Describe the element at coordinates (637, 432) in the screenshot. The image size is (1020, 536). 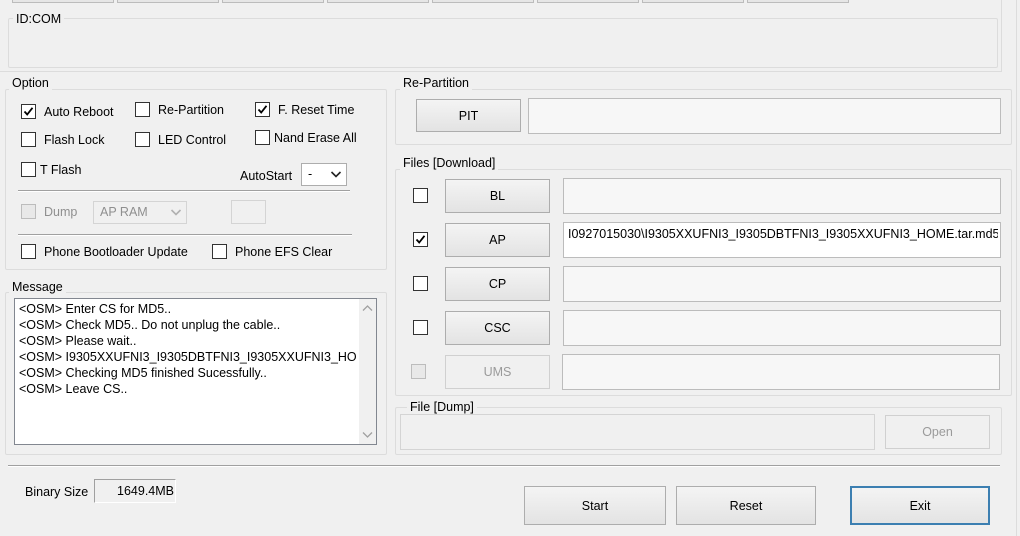
I see `file-dump-path-field` at that location.